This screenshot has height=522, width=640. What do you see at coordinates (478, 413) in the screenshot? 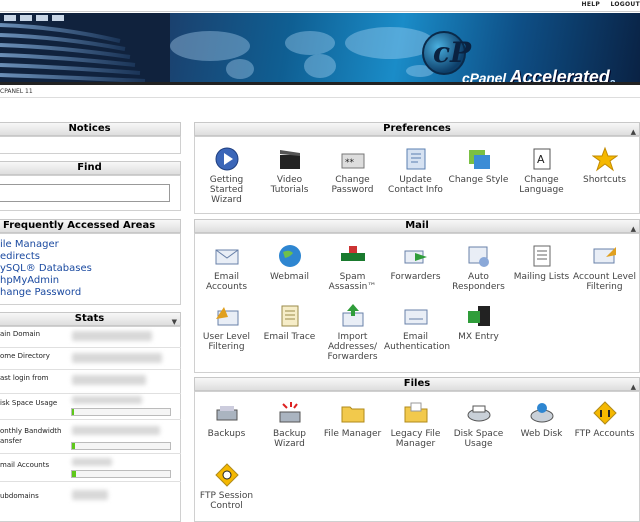
I see `disk-icon` at bounding box center [478, 413].